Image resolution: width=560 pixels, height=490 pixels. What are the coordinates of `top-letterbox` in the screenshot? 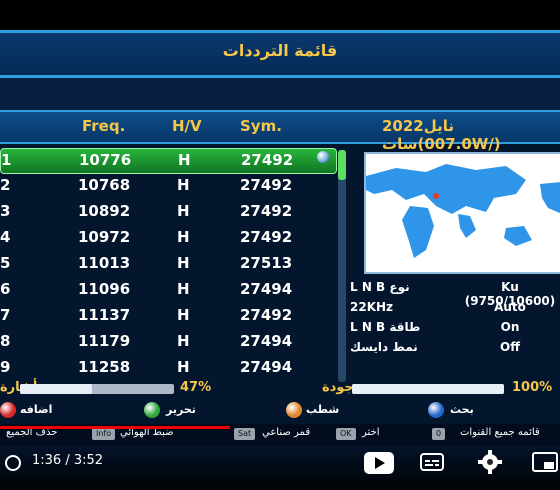 It's located at (280, 15).